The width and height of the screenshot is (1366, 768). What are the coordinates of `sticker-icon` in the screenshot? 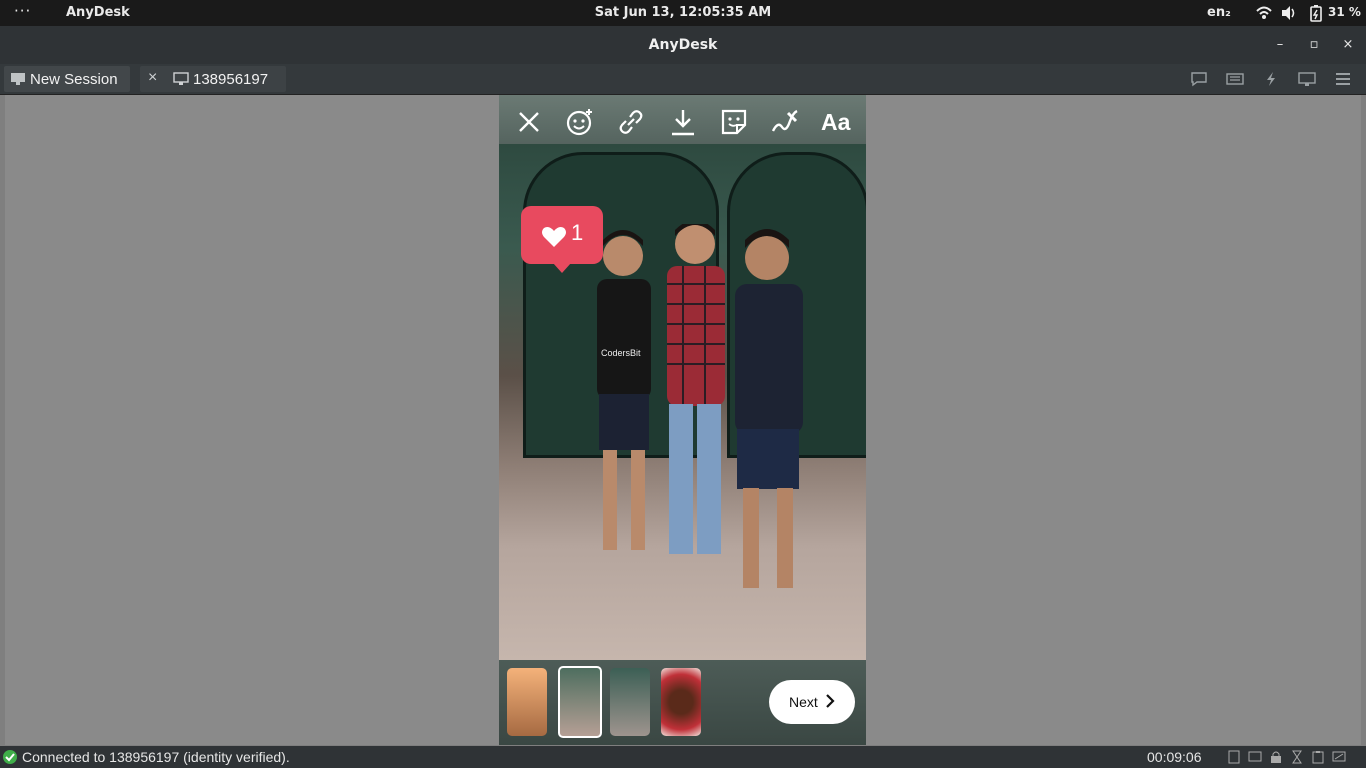 It's located at (734, 122).